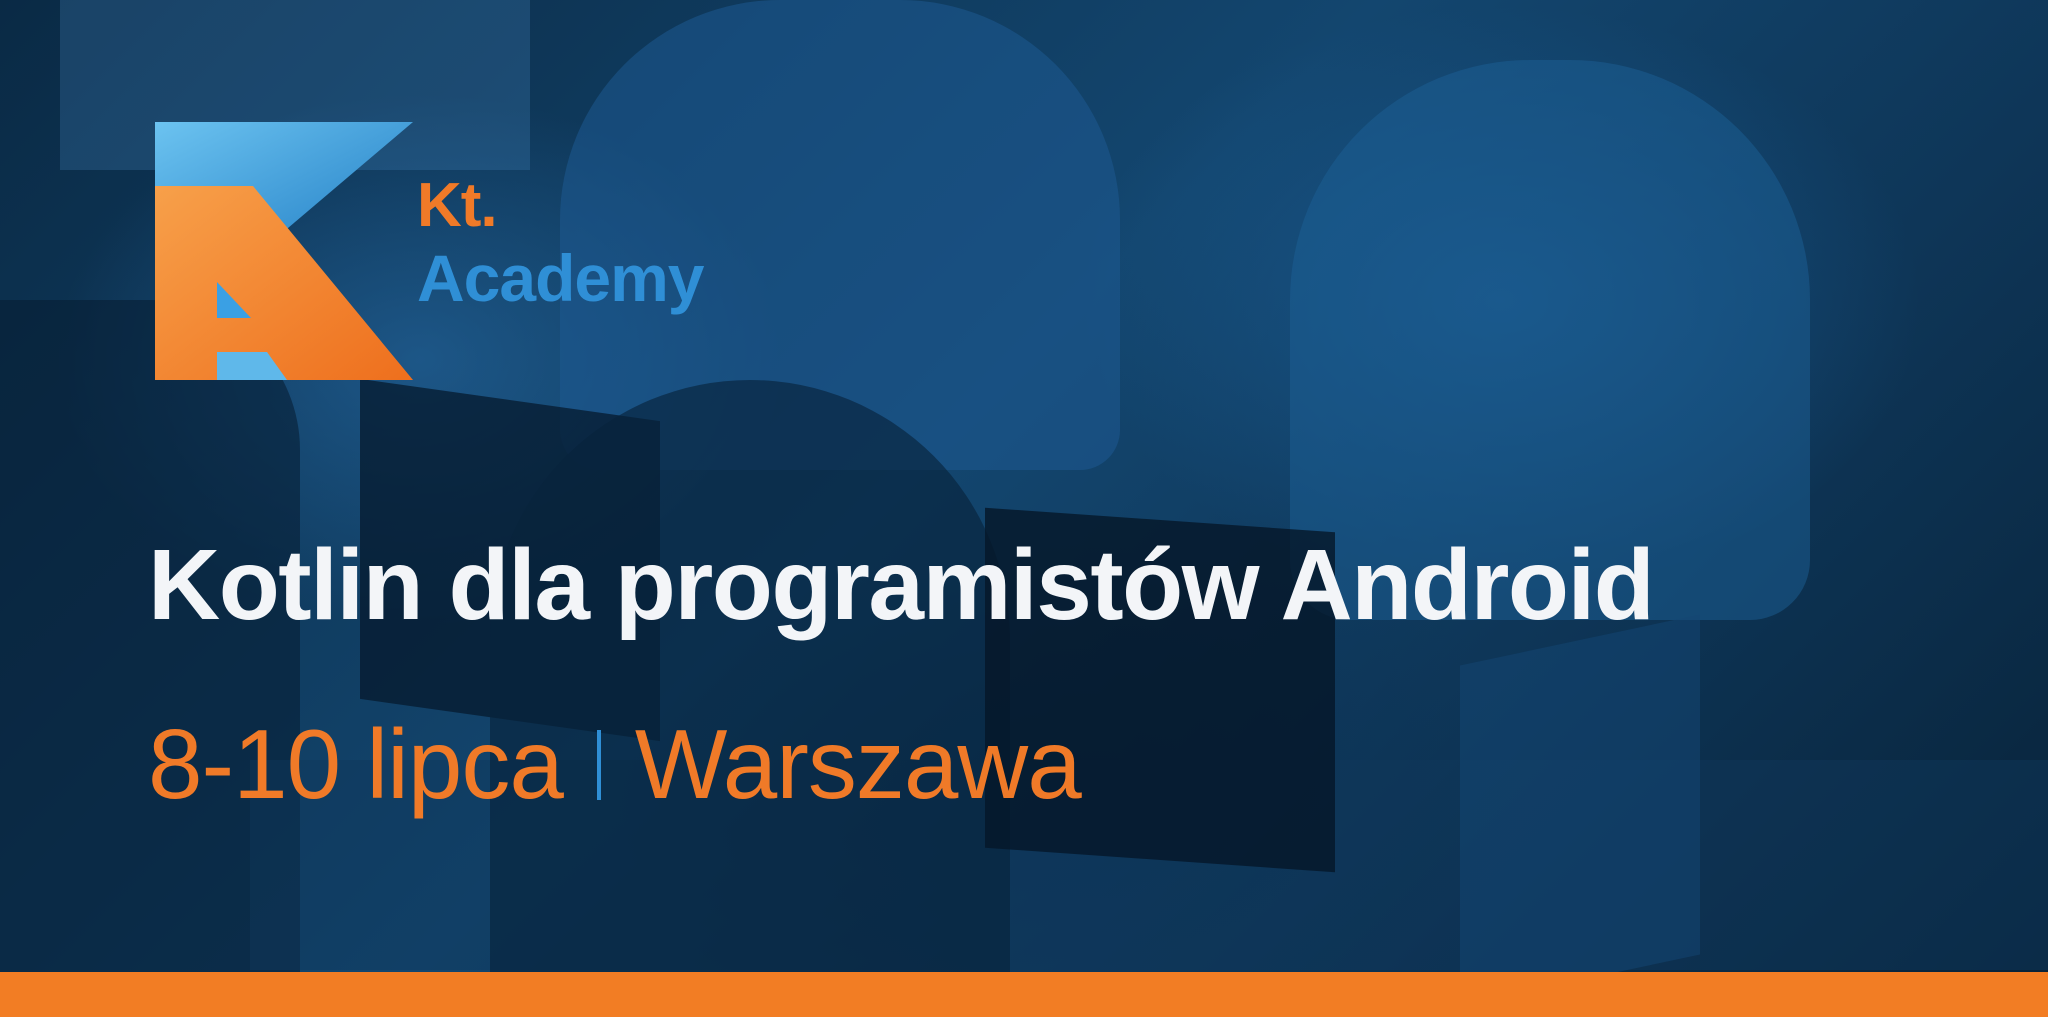  Describe the element at coordinates (615, 764) in the screenshot. I see `event-details: 8-10 lipca Warszawa` at that location.